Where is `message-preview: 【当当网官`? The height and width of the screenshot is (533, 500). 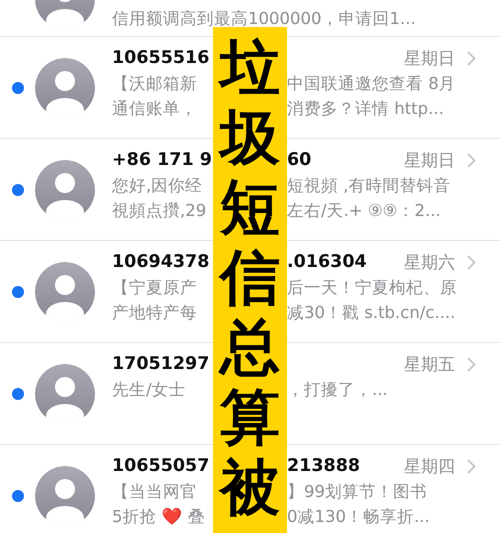
message-preview: 【当当网官 is located at coordinates (155, 492).